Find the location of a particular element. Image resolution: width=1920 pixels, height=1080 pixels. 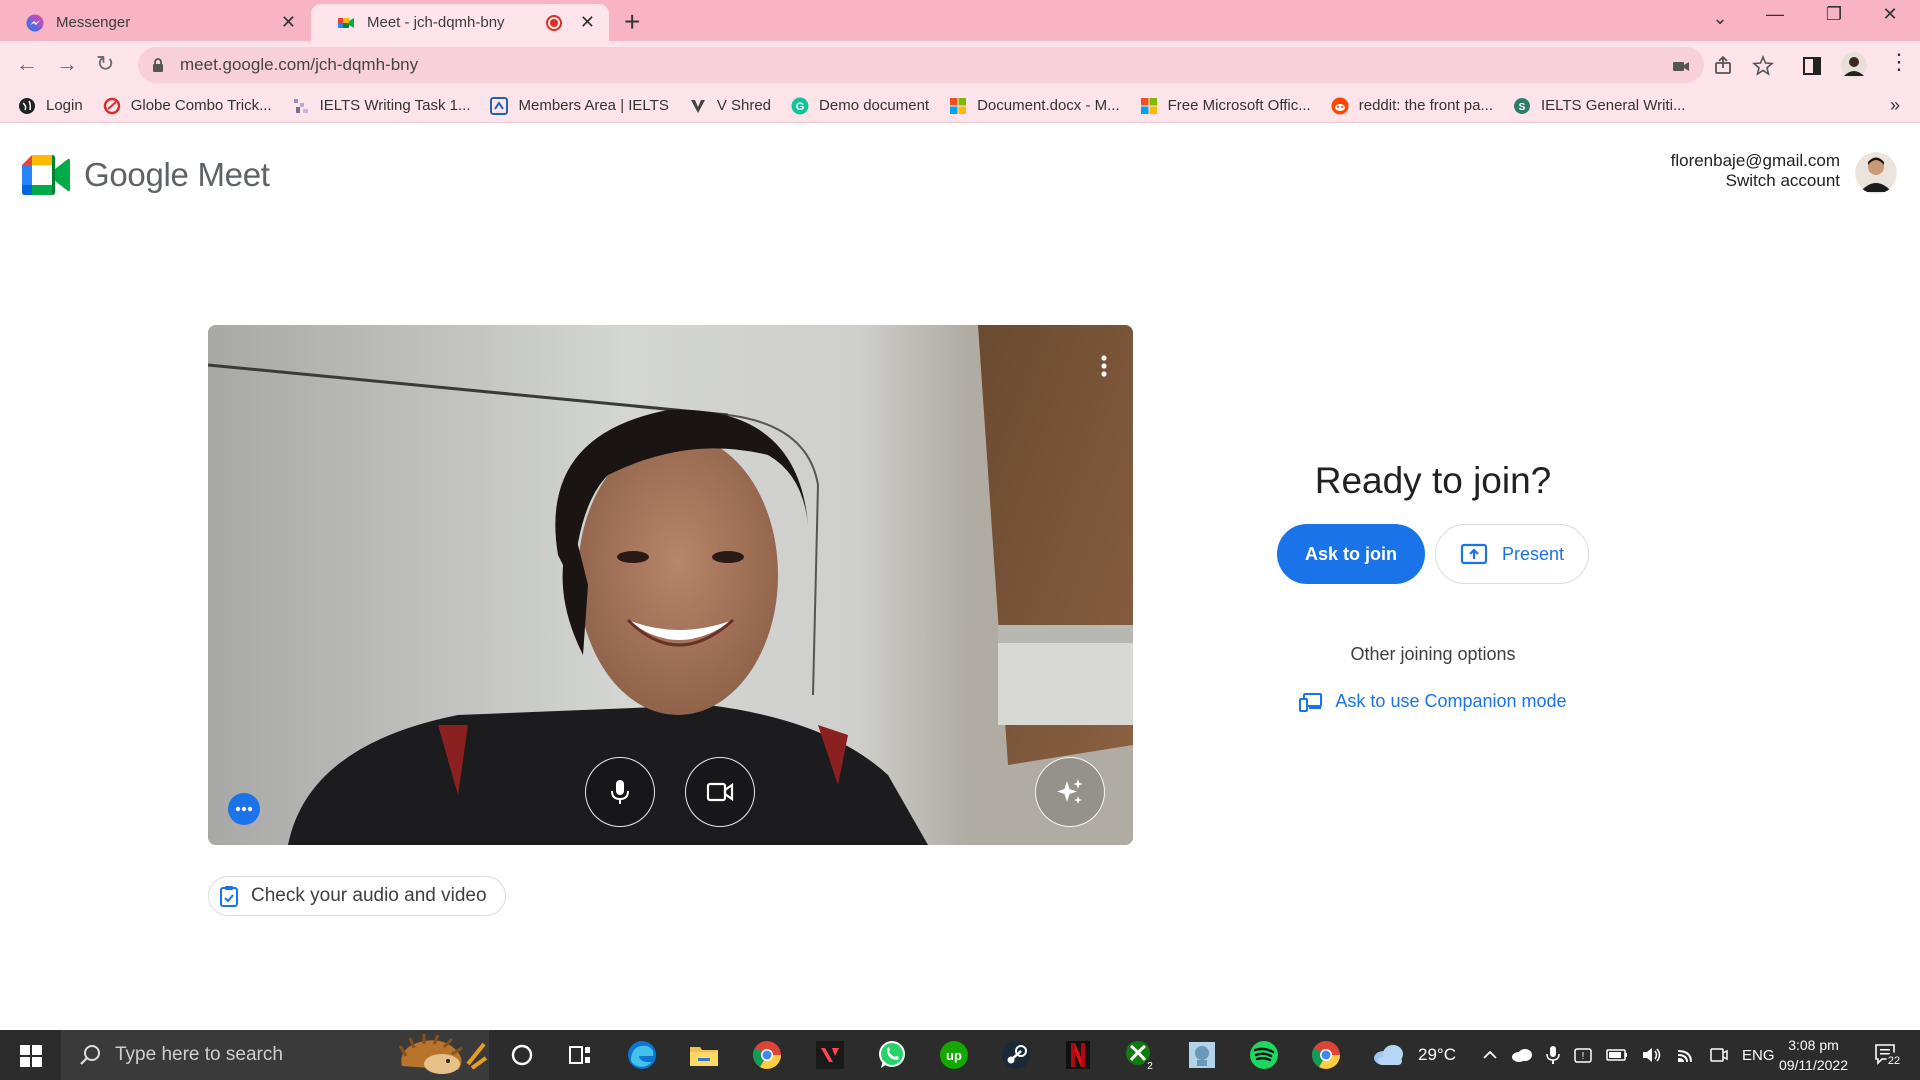

system-tray: ! ENG is located at coordinates (1628, 1055).